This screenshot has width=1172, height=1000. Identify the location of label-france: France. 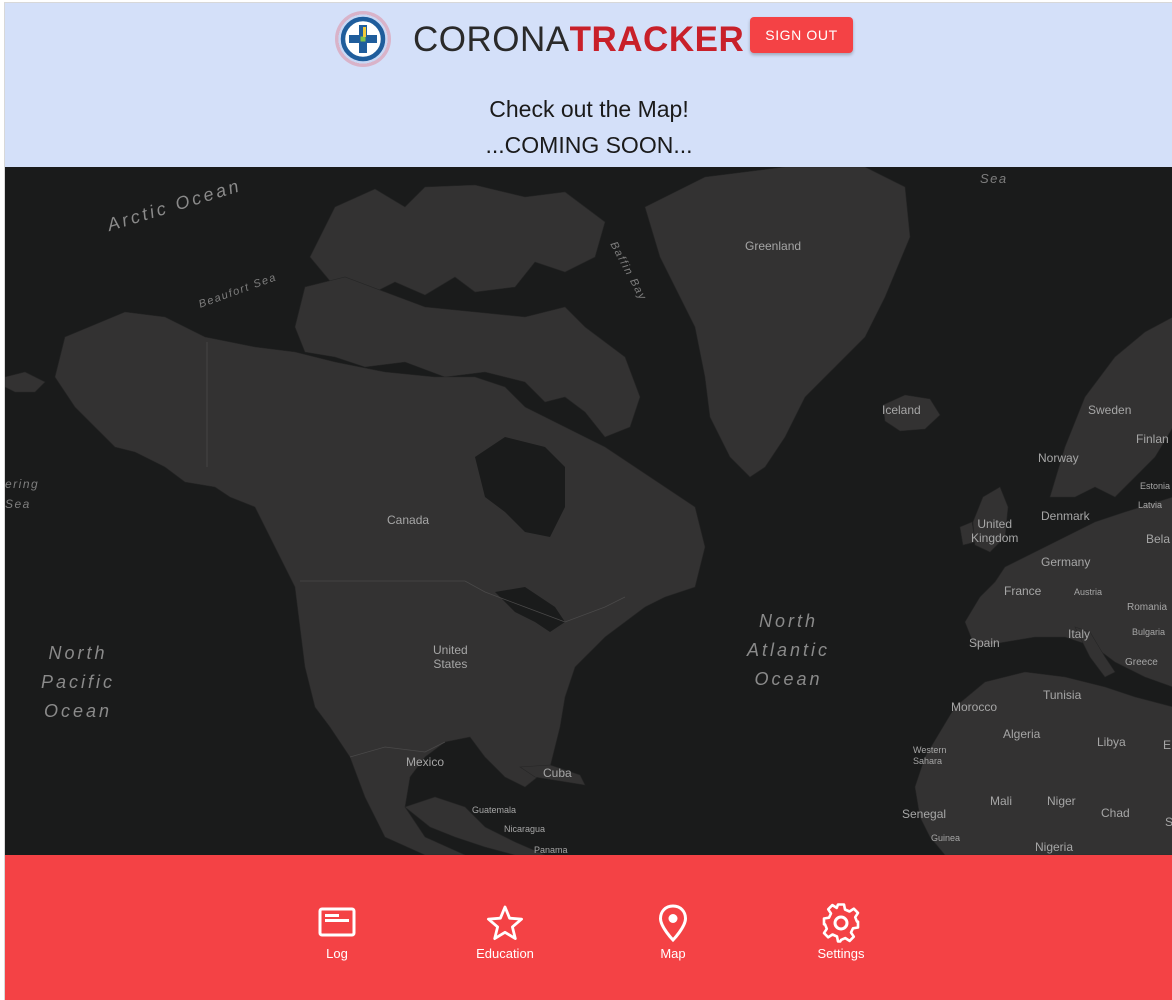
(1023, 591).